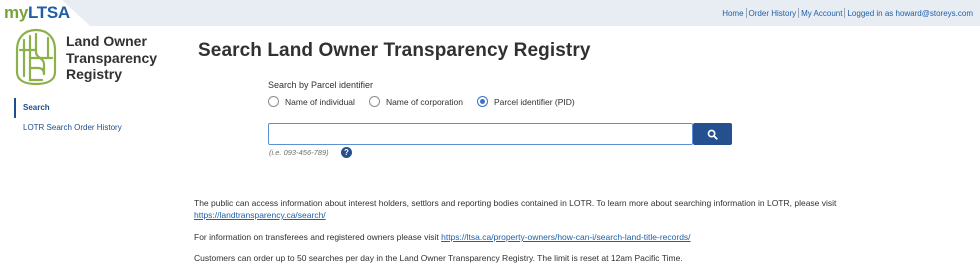  I want to click on logo-my-text: my, so click(16, 12).